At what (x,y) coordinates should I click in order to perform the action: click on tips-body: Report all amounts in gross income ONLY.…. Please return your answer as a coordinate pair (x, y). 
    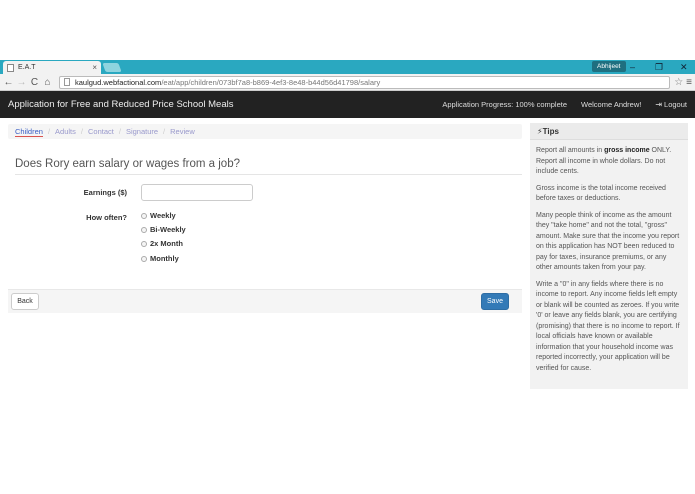
    Looking at the image, I should click on (609, 257).